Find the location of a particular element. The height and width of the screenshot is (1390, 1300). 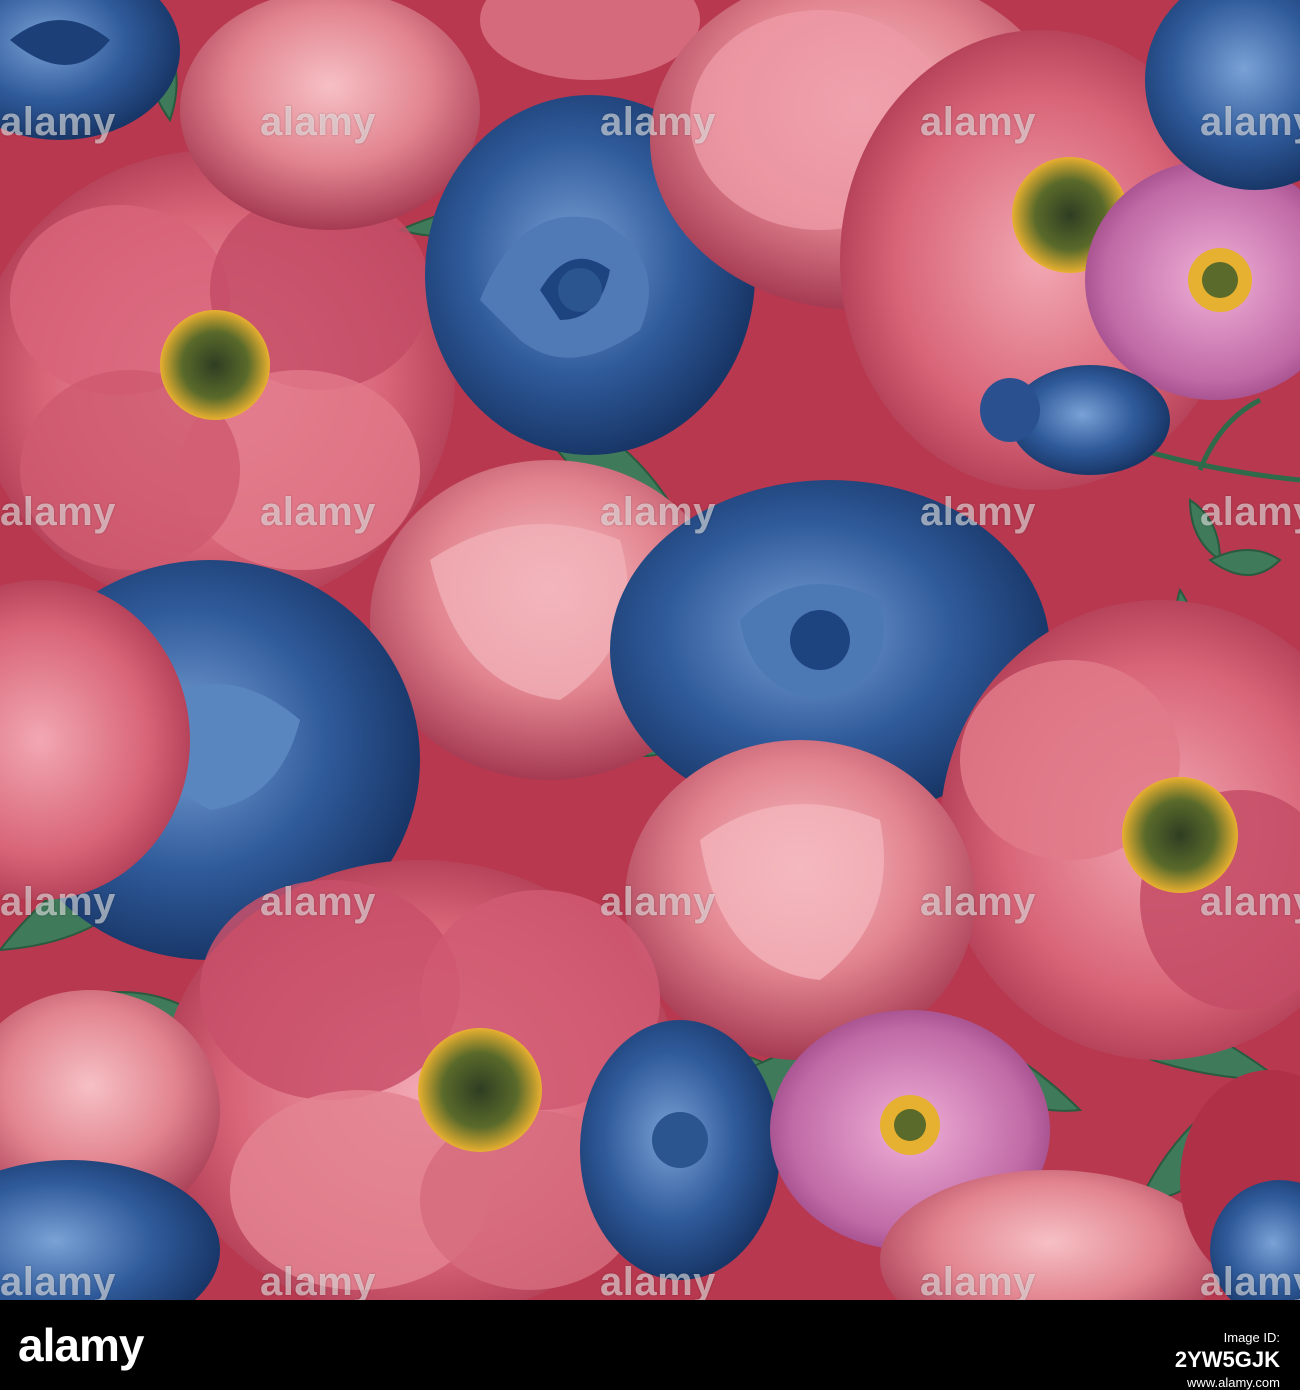

site-url: www.alamy.com is located at coordinates (1227, 1382).